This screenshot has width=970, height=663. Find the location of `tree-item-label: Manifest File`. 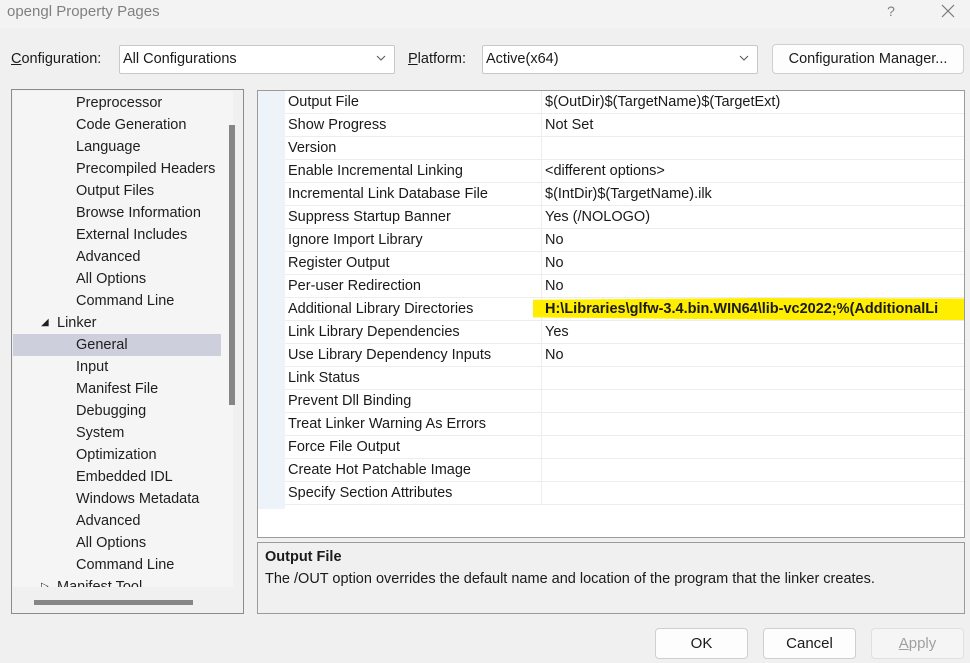

tree-item-label: Manifest File is located at coordinates (117, 389).